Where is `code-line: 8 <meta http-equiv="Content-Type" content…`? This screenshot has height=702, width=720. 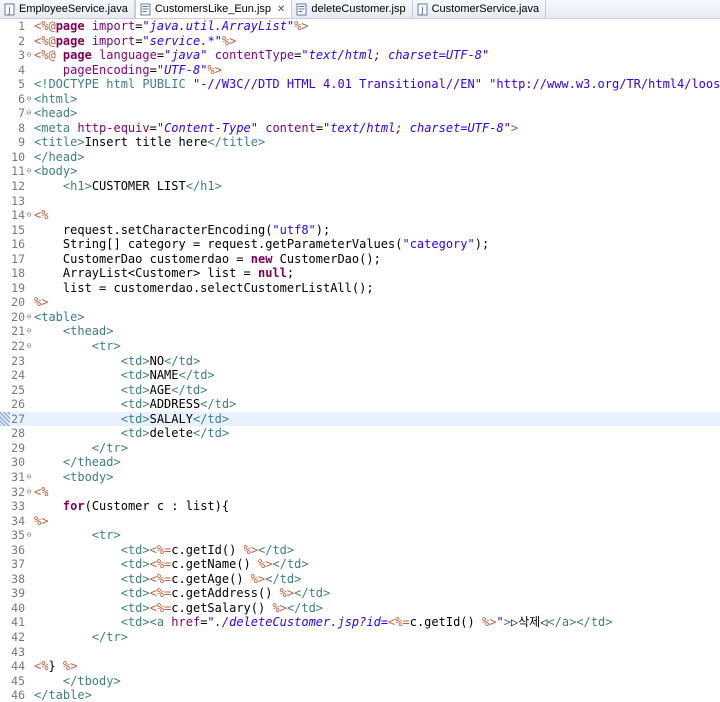 code-line: 8 <meta http-equiv="Content-Type" content… is located at coordinates (360, 128).